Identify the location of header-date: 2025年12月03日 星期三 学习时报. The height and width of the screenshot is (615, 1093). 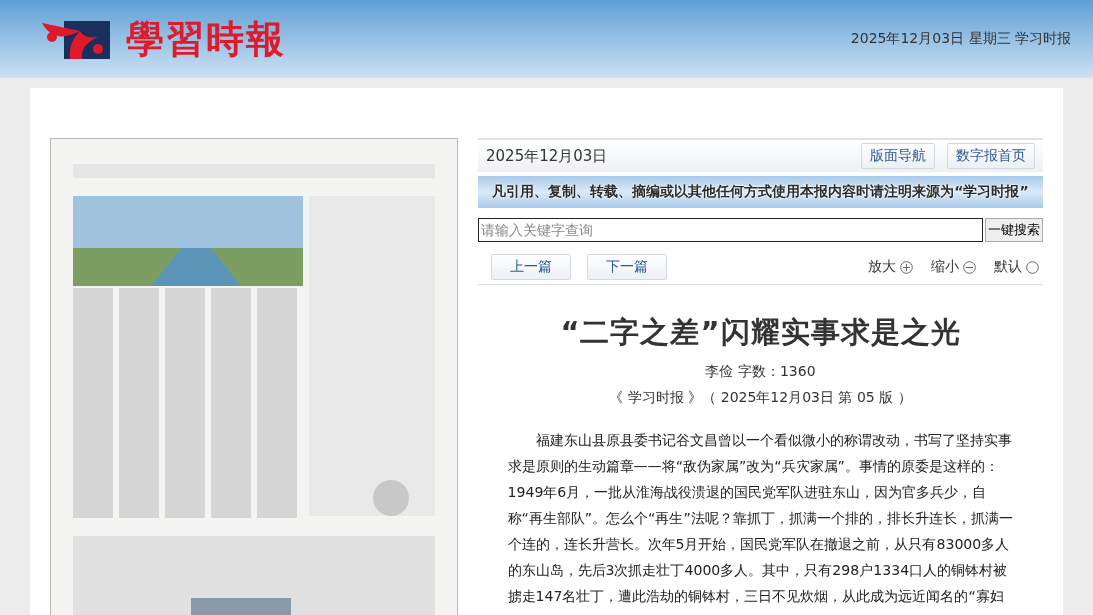
(960, 39).